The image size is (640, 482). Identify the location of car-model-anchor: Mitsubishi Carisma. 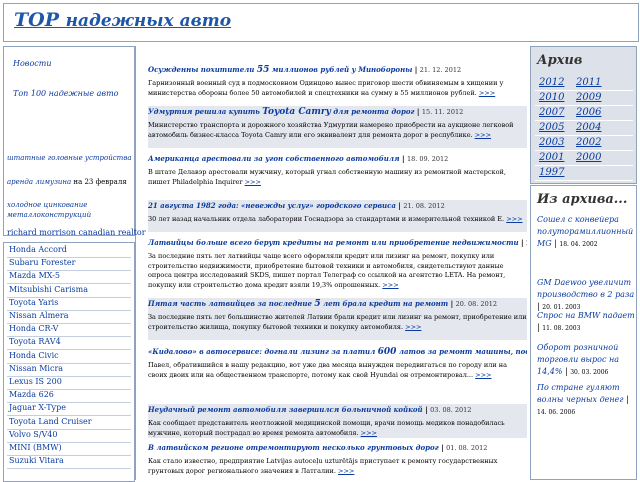
(48, 289).